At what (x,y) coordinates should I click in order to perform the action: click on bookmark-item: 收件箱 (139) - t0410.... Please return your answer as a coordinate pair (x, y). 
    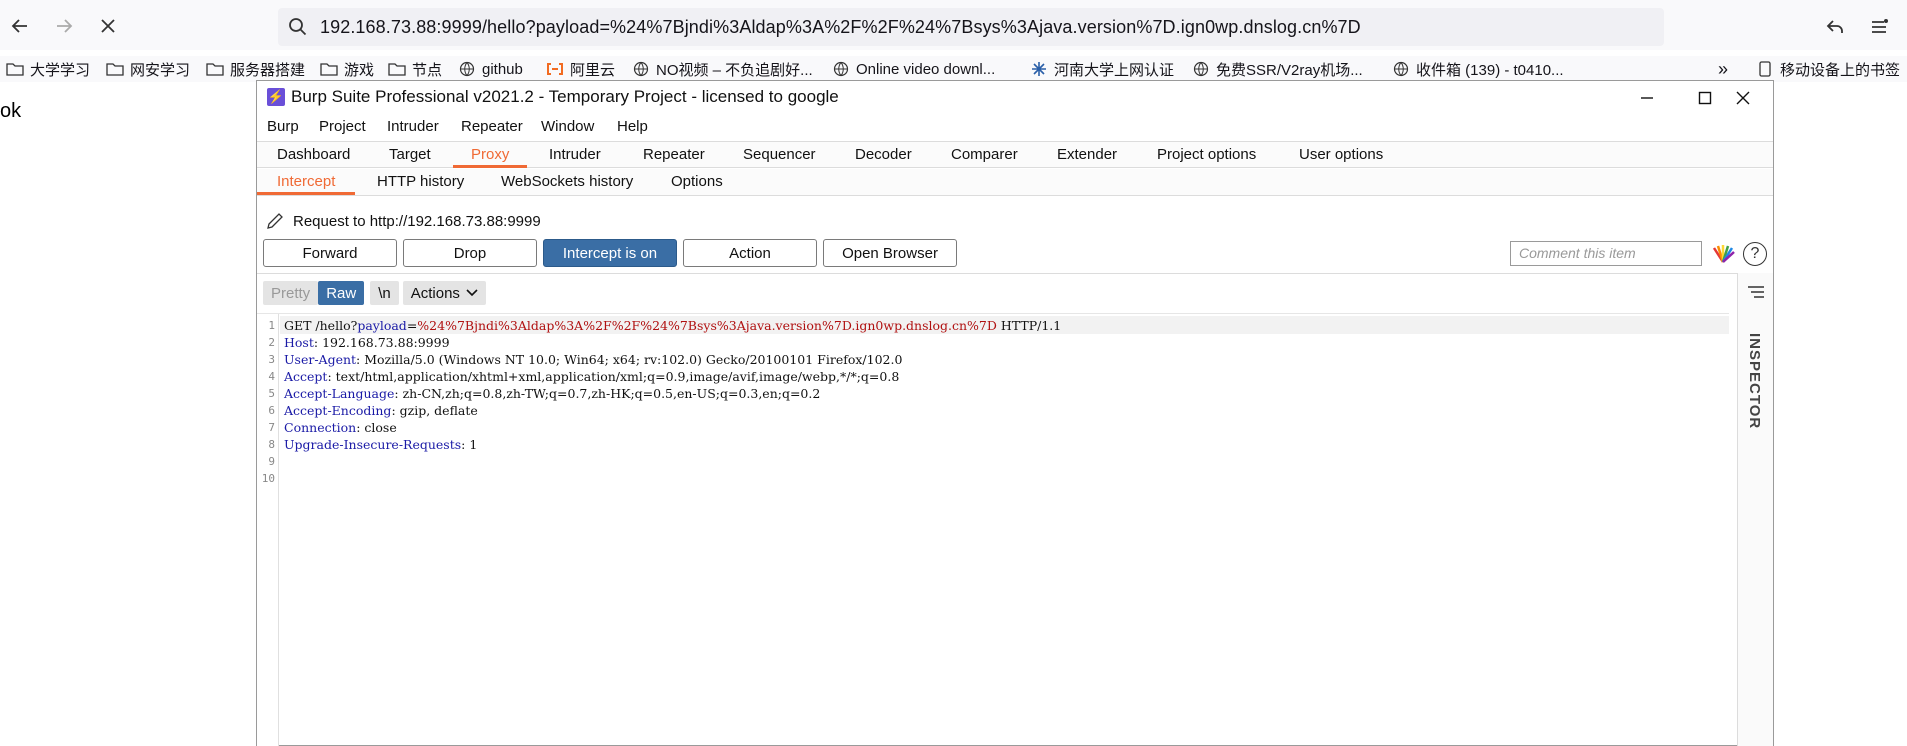
    Looking at the image, I should click on (1478, 69).